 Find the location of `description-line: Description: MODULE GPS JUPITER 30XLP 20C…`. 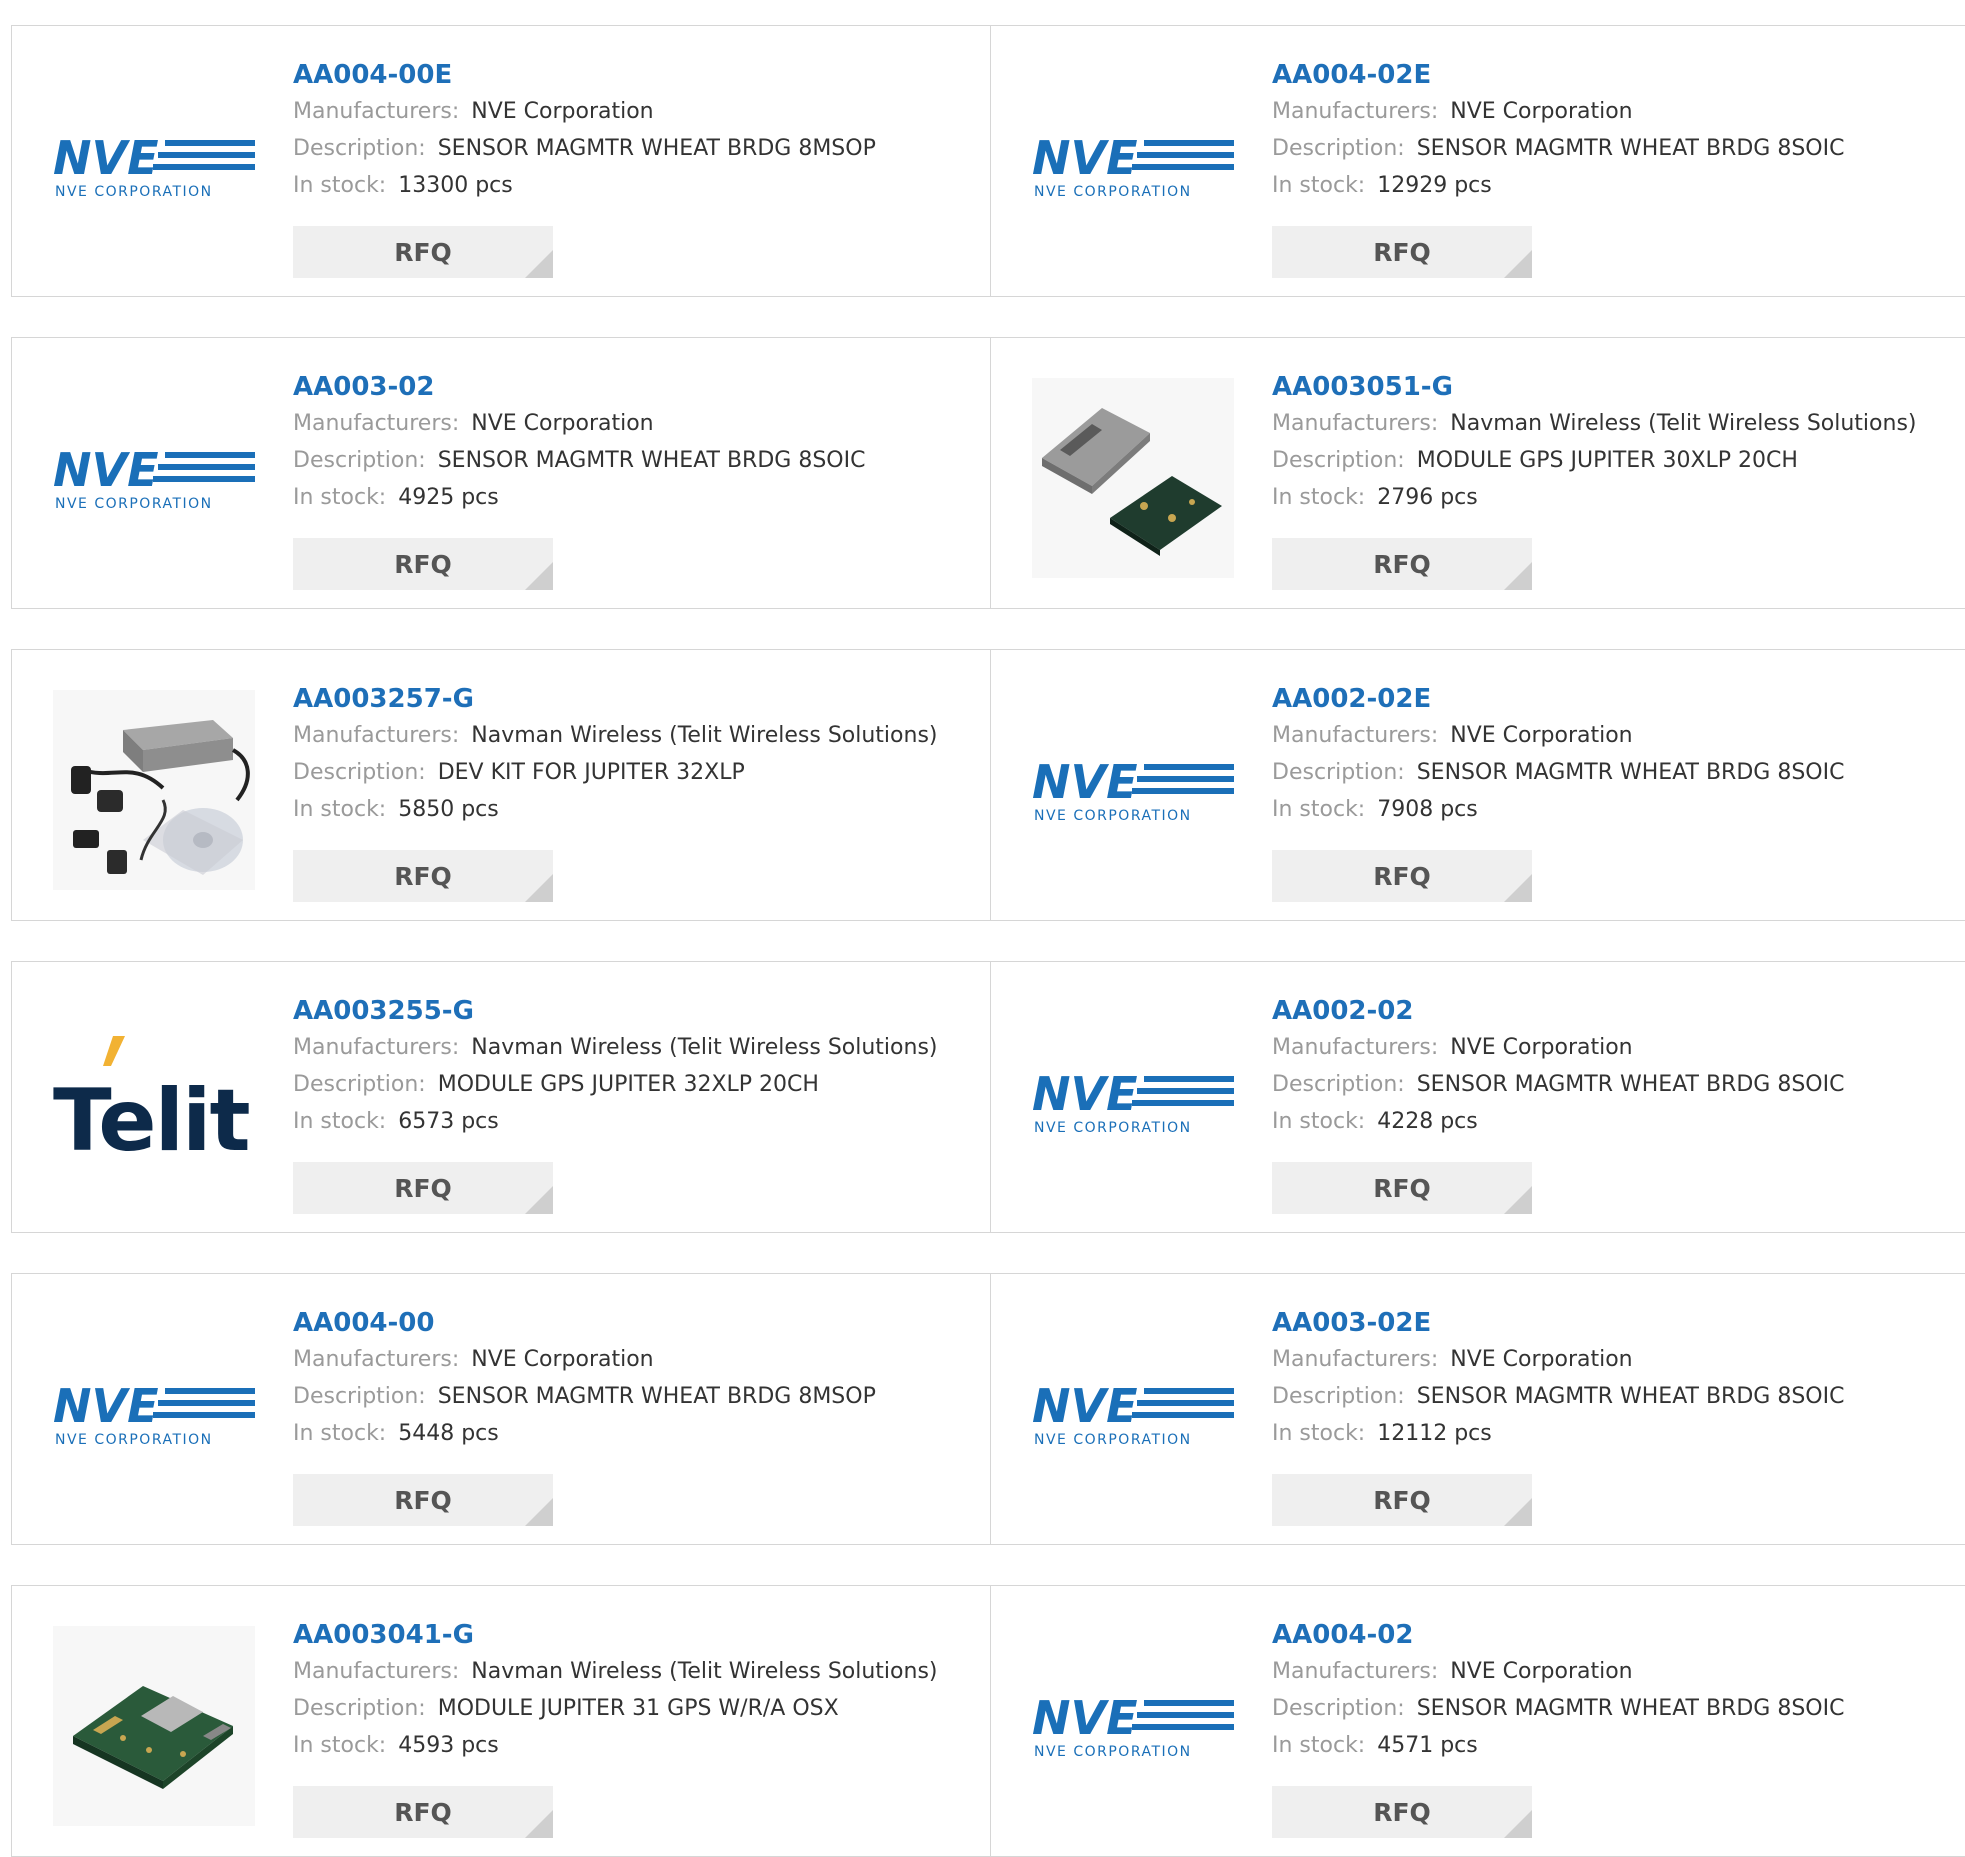

description-line: Description: MODULE GPS JUPITER 30XLP 20C… is located at coordinates (1614, 460).